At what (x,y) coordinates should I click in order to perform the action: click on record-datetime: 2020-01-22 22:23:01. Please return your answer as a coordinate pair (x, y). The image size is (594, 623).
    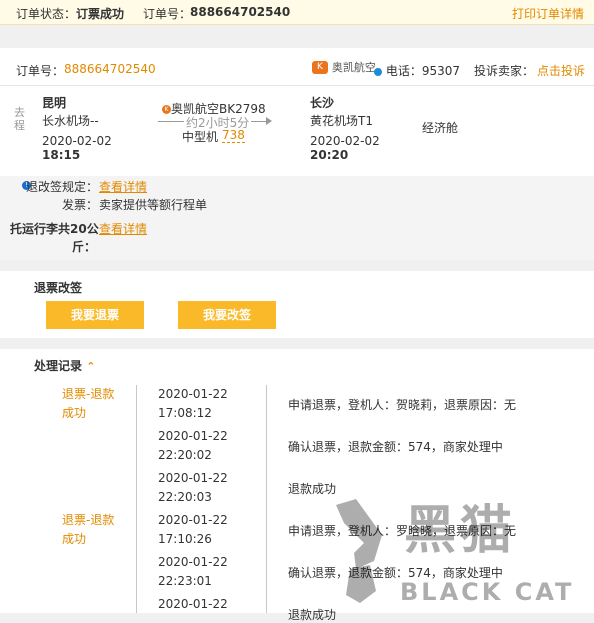
    Looking at the image, I should click on (193, 571).